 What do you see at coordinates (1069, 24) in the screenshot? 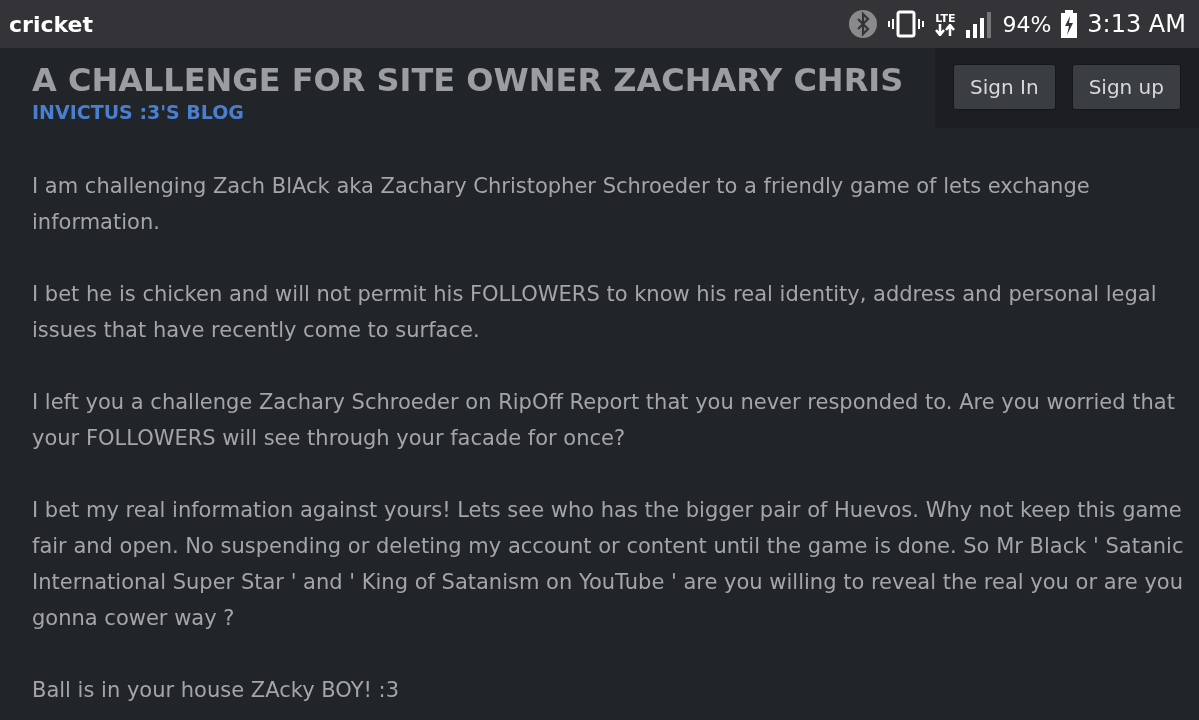
I see `battery-charging-icon` at bounding box center [1069, 24].